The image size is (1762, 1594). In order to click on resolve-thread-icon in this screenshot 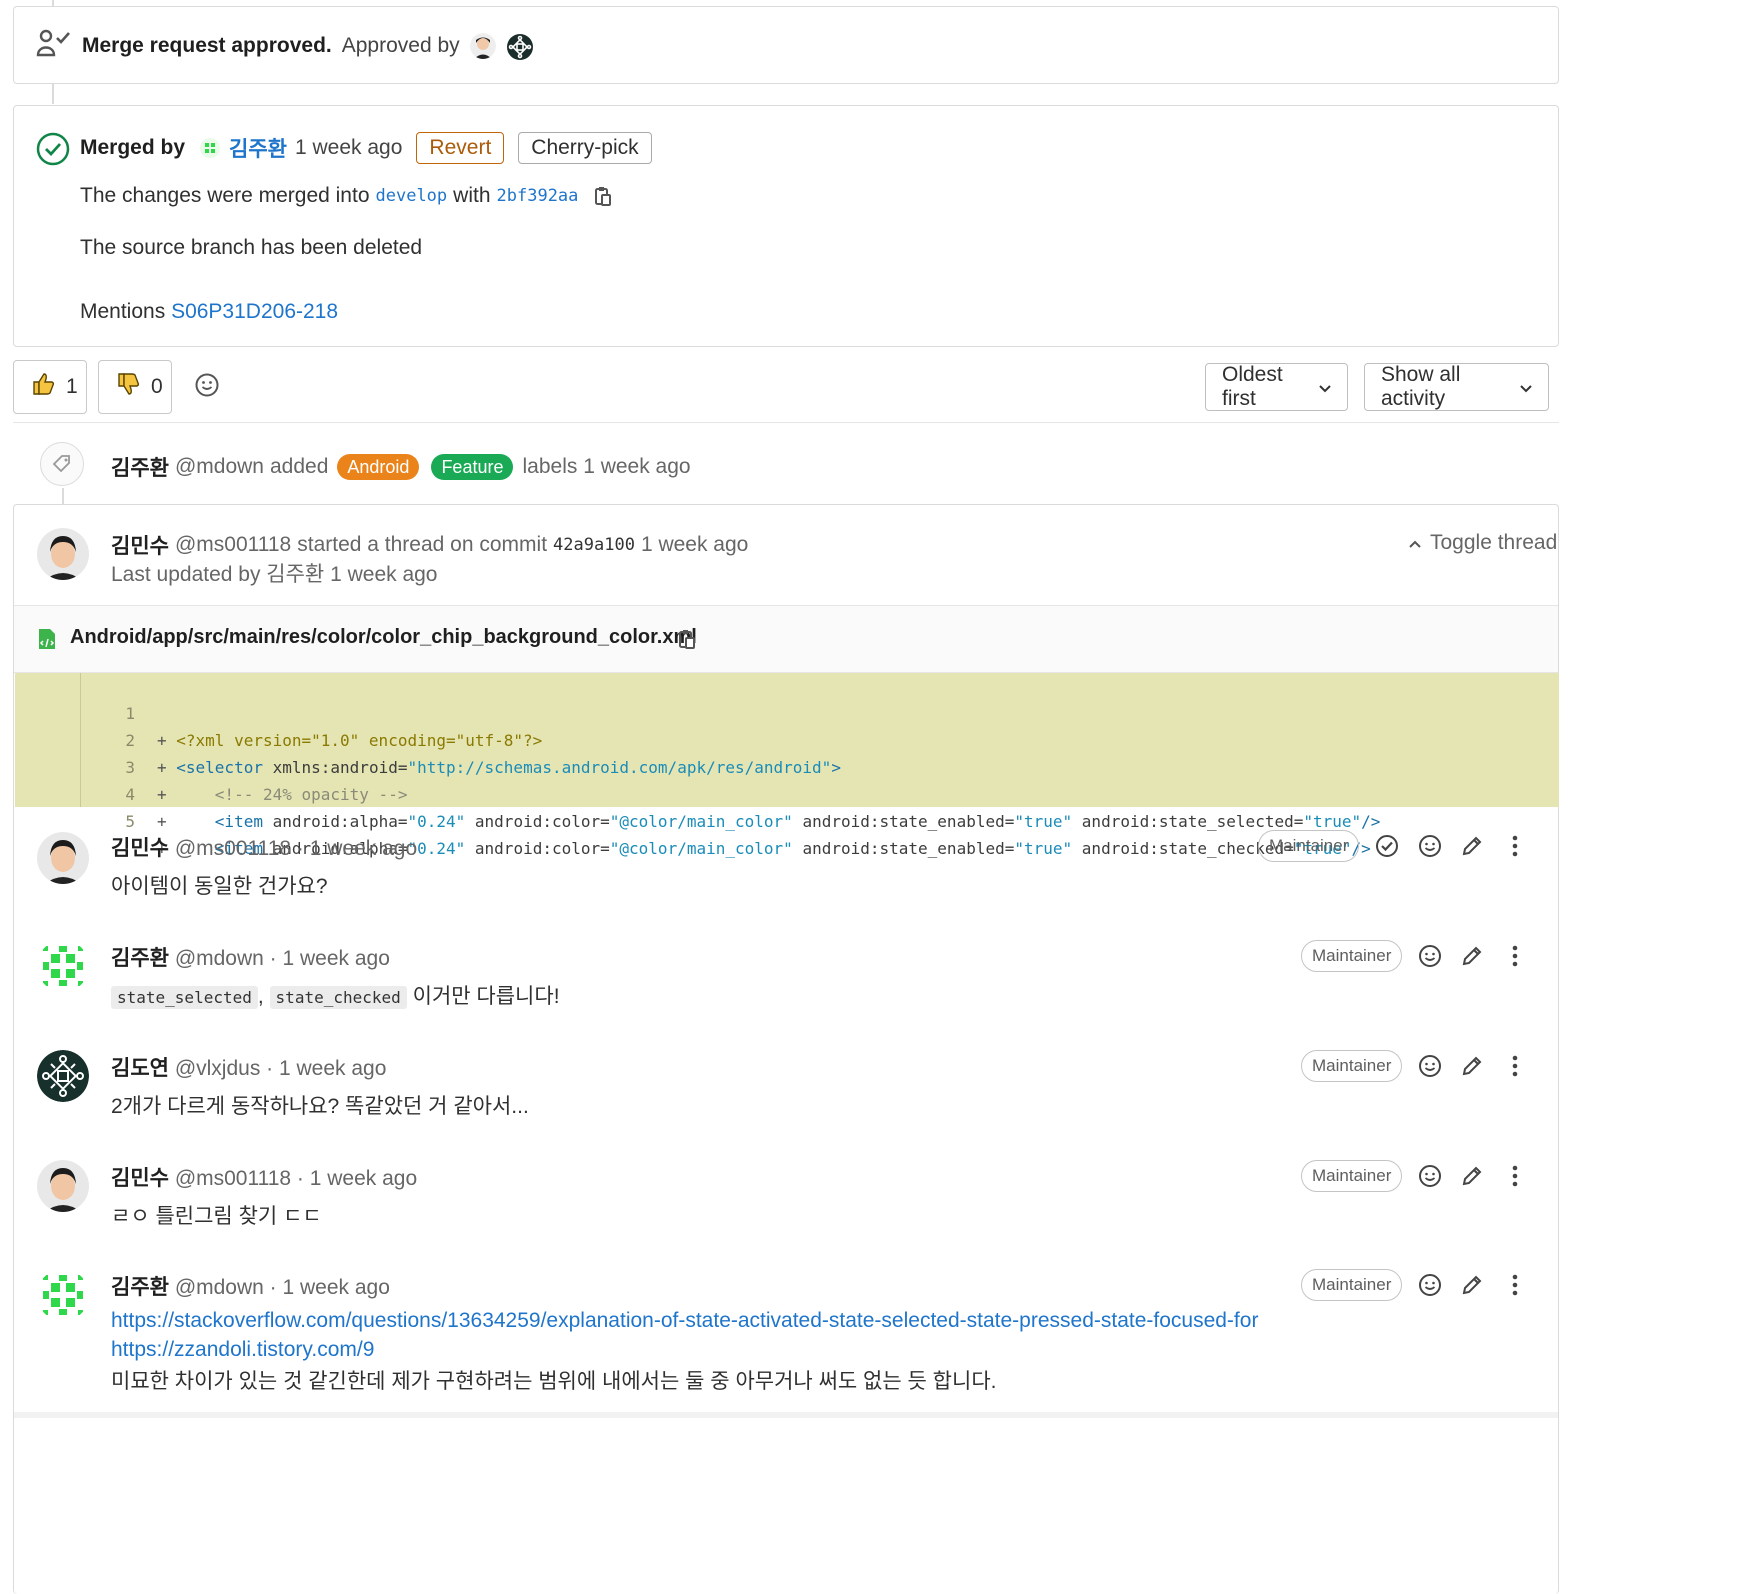, I will do `click(1387, 846)`.